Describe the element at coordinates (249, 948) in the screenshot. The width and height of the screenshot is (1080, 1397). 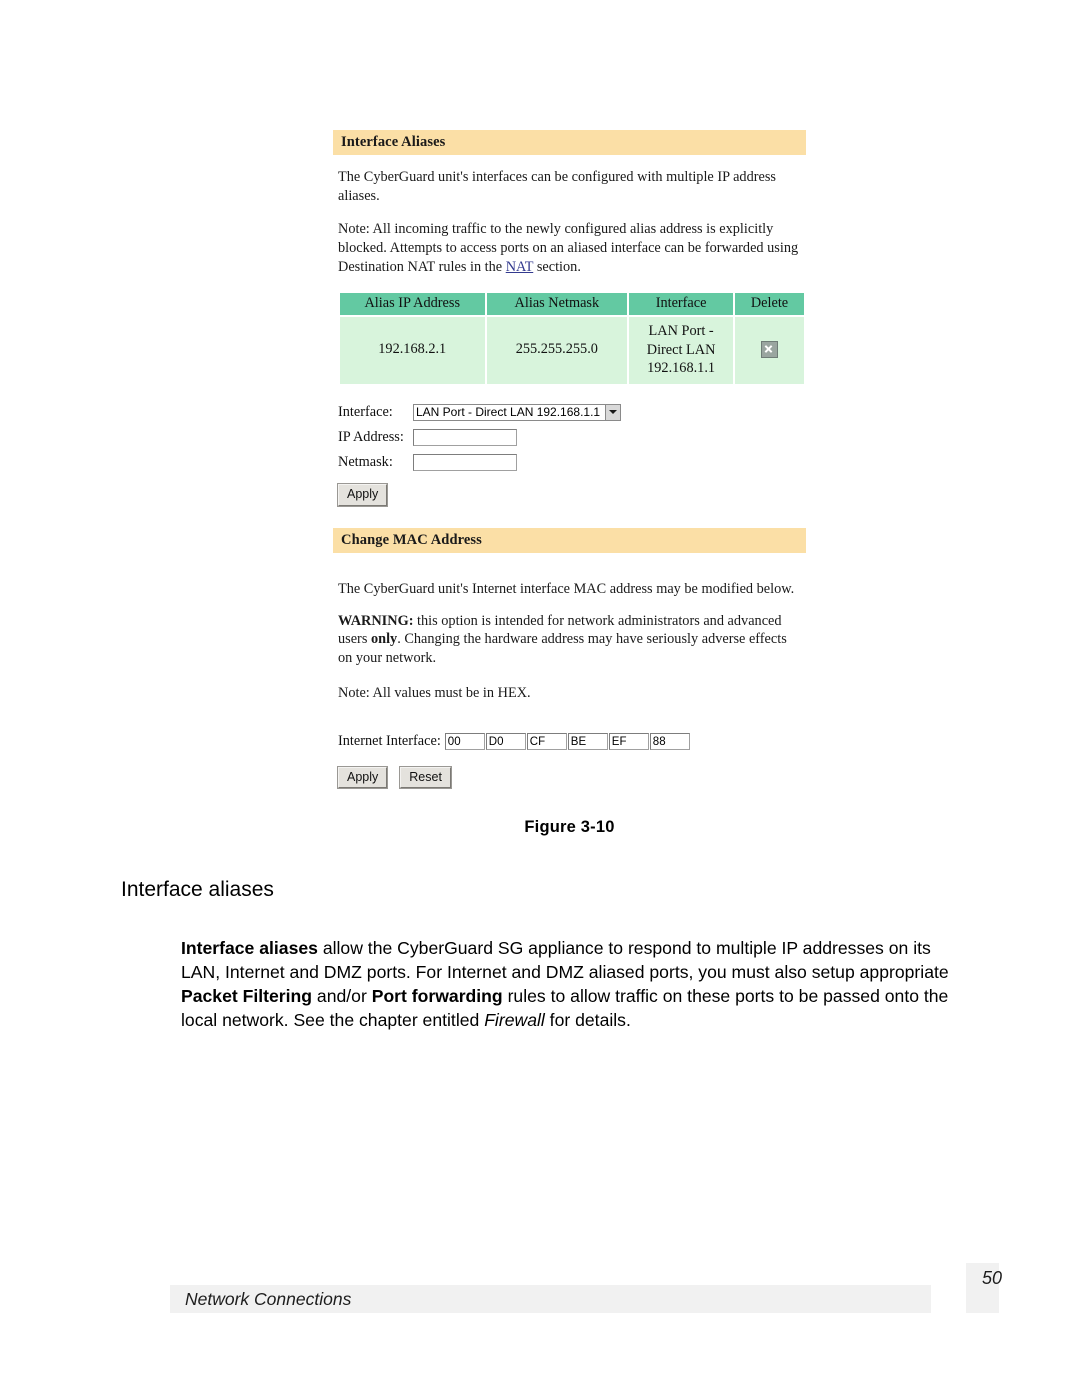
I see `body-lead-bold: Interface aliases` at that location.